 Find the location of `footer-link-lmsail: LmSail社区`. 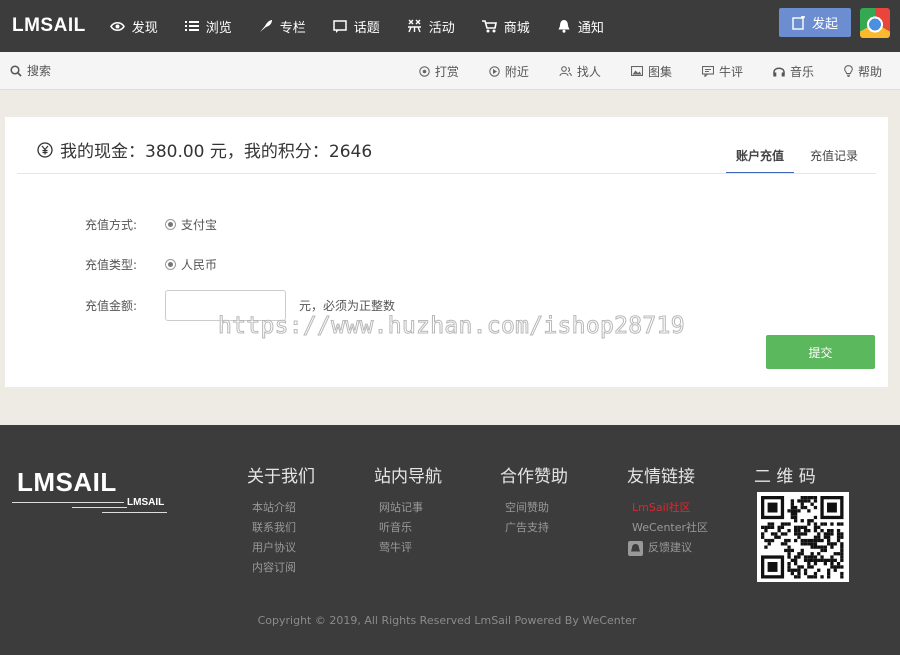

footer-link-lmsail: LmSail社区 is located at coordinates (670, 508).